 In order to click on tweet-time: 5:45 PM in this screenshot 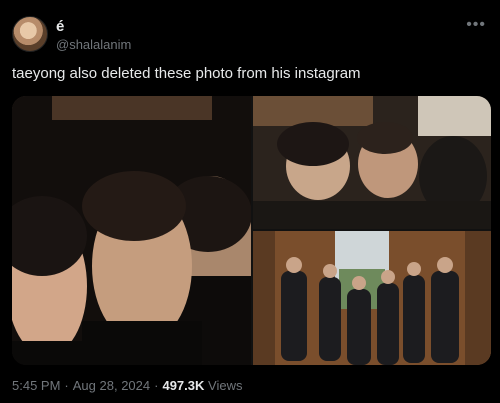, I will do `click(36, 385)`.